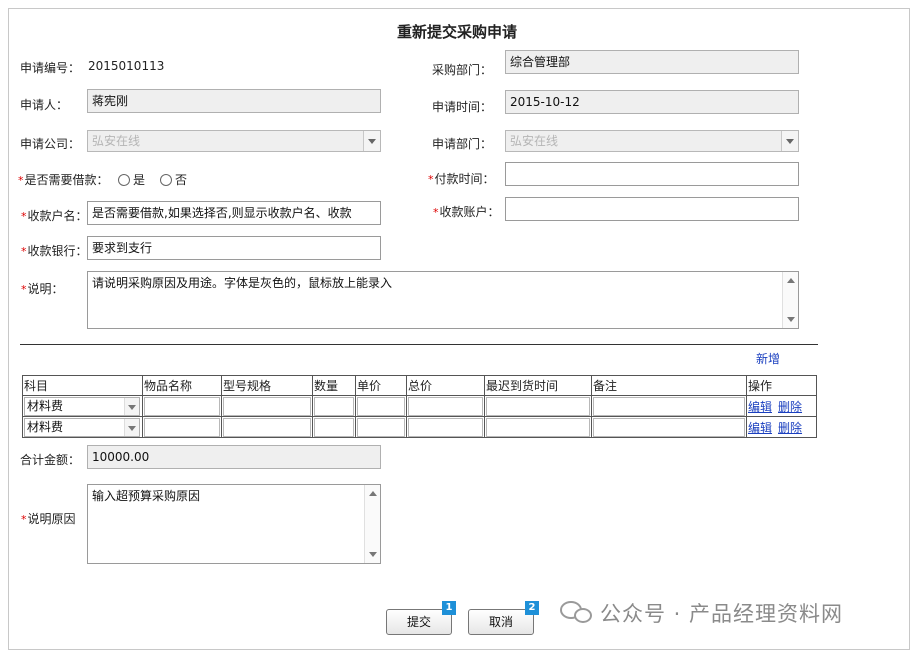 This screenshot has height=650, width=914. I want to click on col-header-spec: 型号规格, so click(267, 385).